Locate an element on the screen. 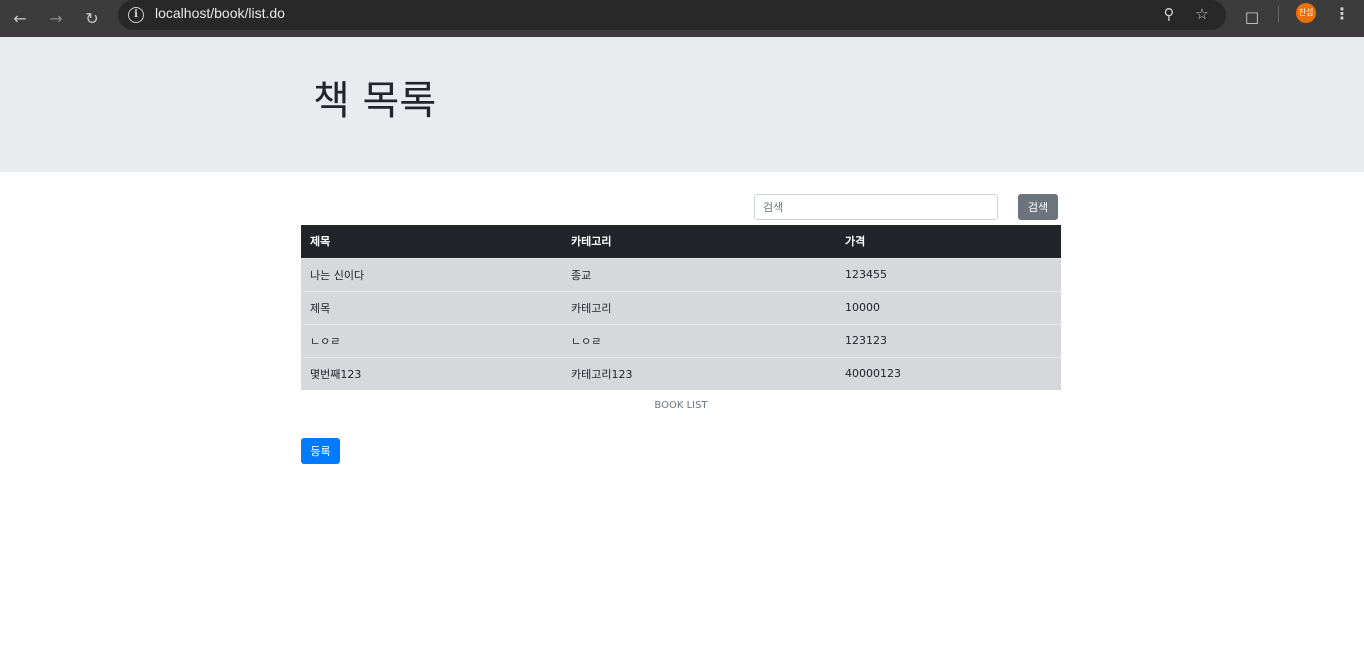 The image size is (1364, 670). column-header-category: 카테고리 is located at coordinates (699, 241).